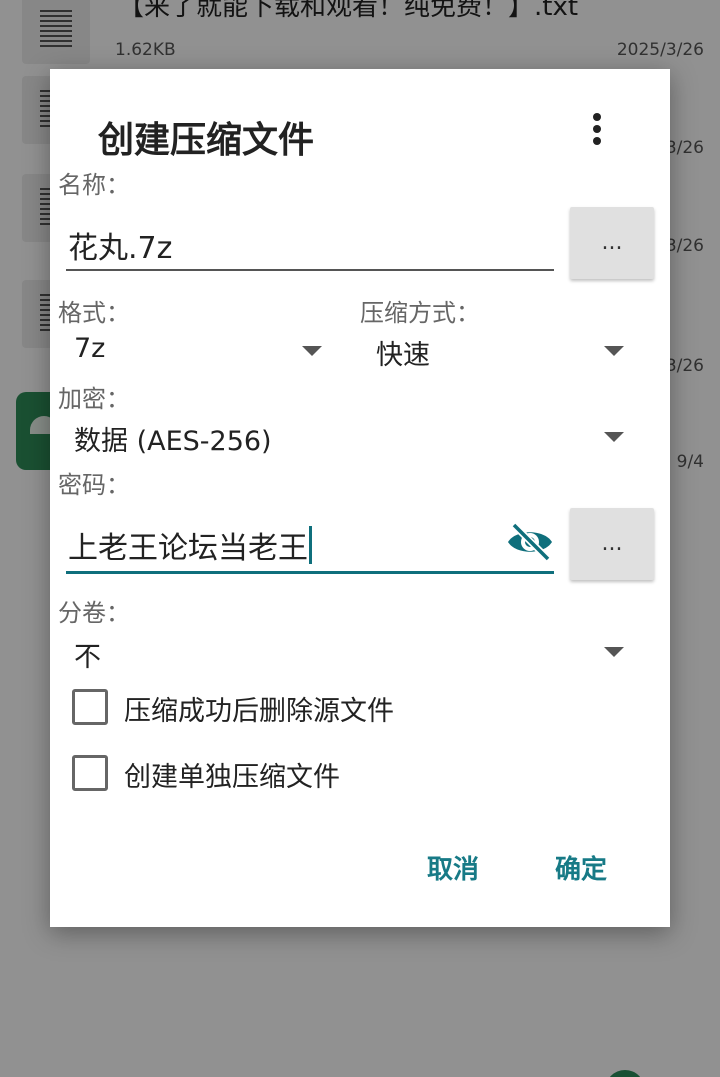 This screenshot has width=720, height=1077. What do you see at coordinates (87, 654) in the screenshot?
I see `split-select: 不` at bounding box center [87, 654].